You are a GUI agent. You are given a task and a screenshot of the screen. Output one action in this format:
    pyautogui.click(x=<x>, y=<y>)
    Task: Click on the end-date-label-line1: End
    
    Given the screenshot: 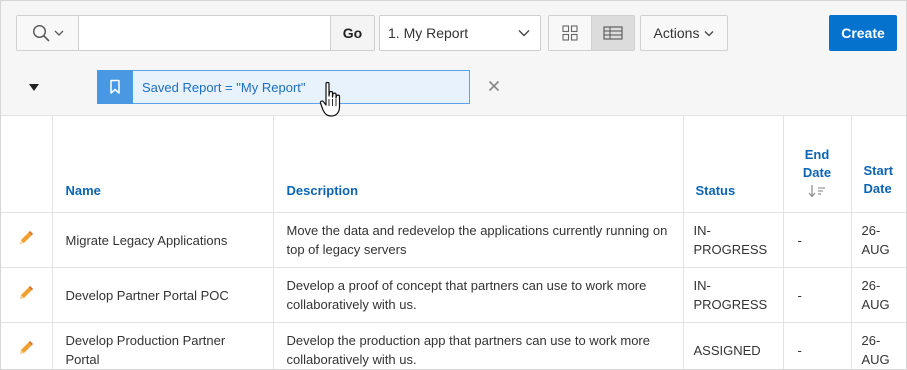 What is the action you would take?
    pyautogui.click(x=817, y=154)
    